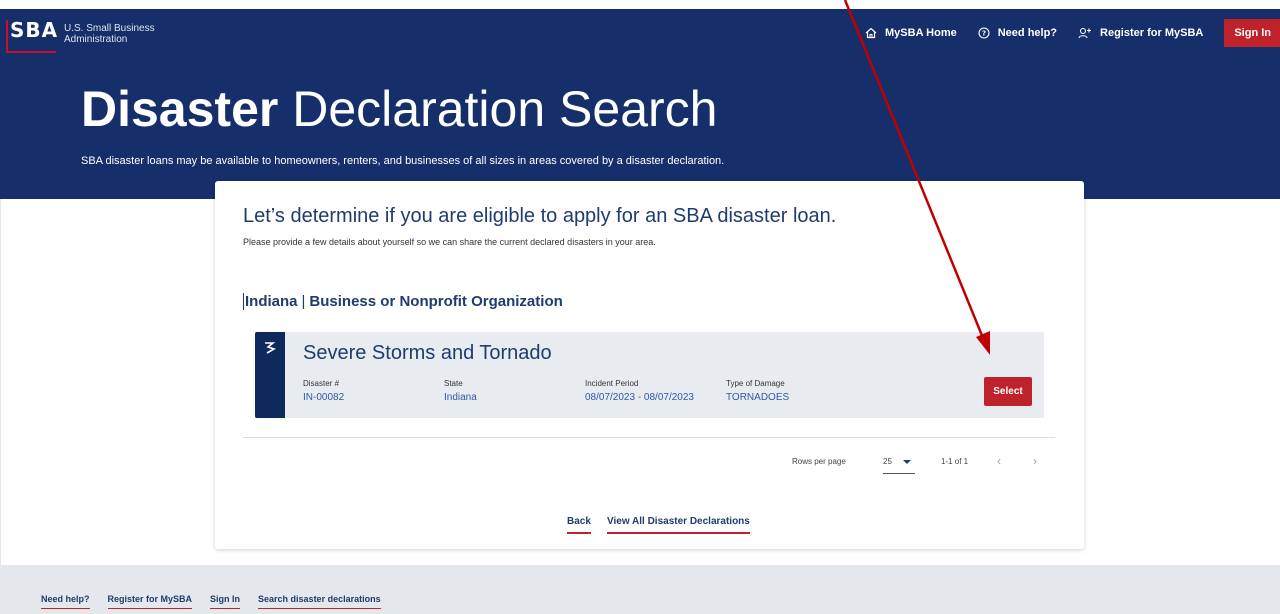 The image size is (1280, 614). What do you see at coordinates (225, 601) in the screenshot?
I see `footer-link-sign-in: Sign In` at bounding box center [225, 601].